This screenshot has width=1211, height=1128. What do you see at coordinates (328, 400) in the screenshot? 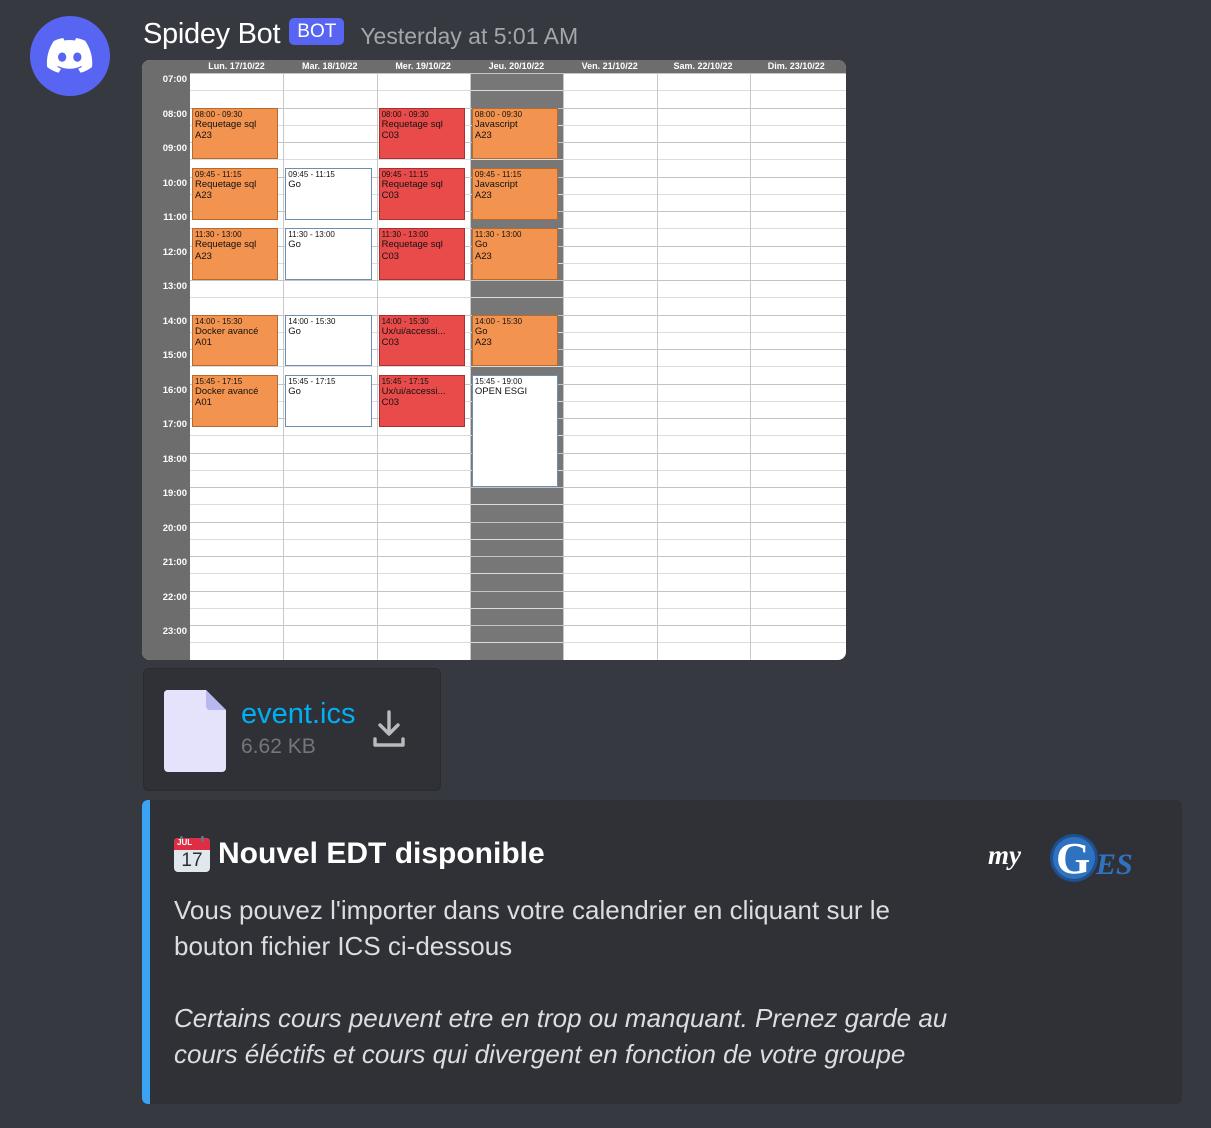
I see `schedule-event: 15:45 - 17:15 Go` at bounding box center [328, 400].